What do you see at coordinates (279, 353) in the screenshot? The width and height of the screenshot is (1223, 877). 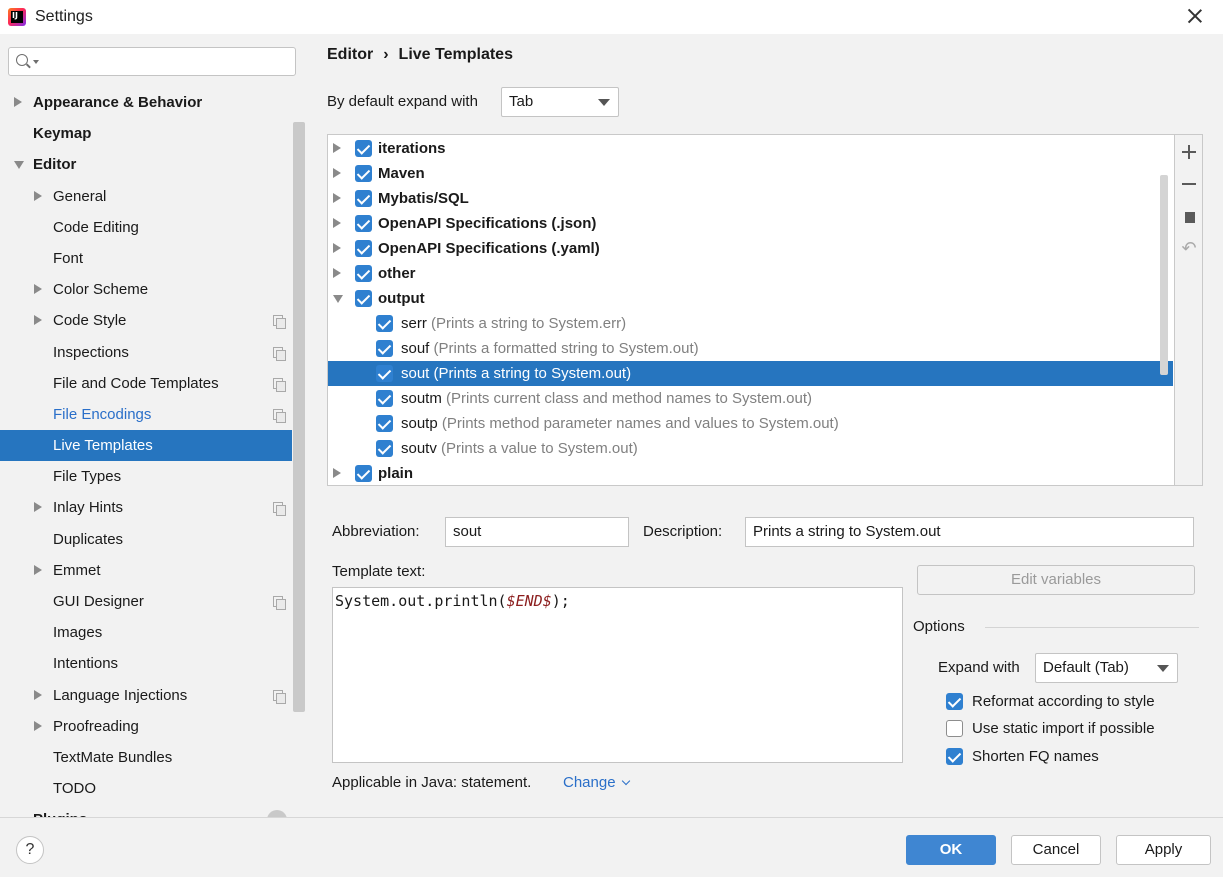 I see `project-scope-icon` at bounding box center [279, 353].